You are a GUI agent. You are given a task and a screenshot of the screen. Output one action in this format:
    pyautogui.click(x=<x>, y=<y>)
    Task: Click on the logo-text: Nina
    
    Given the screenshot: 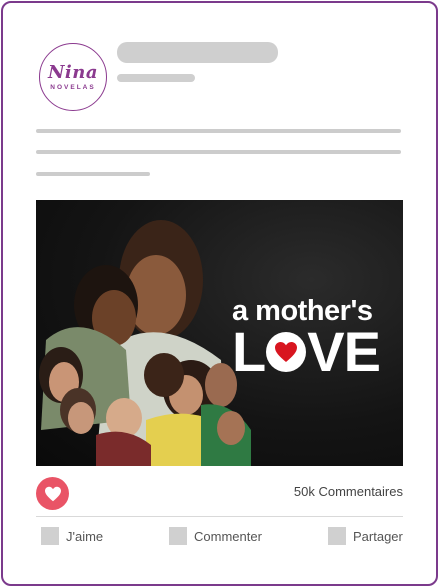 What is the action you would take?
    pyautogui.click(x=73, y=72)
    